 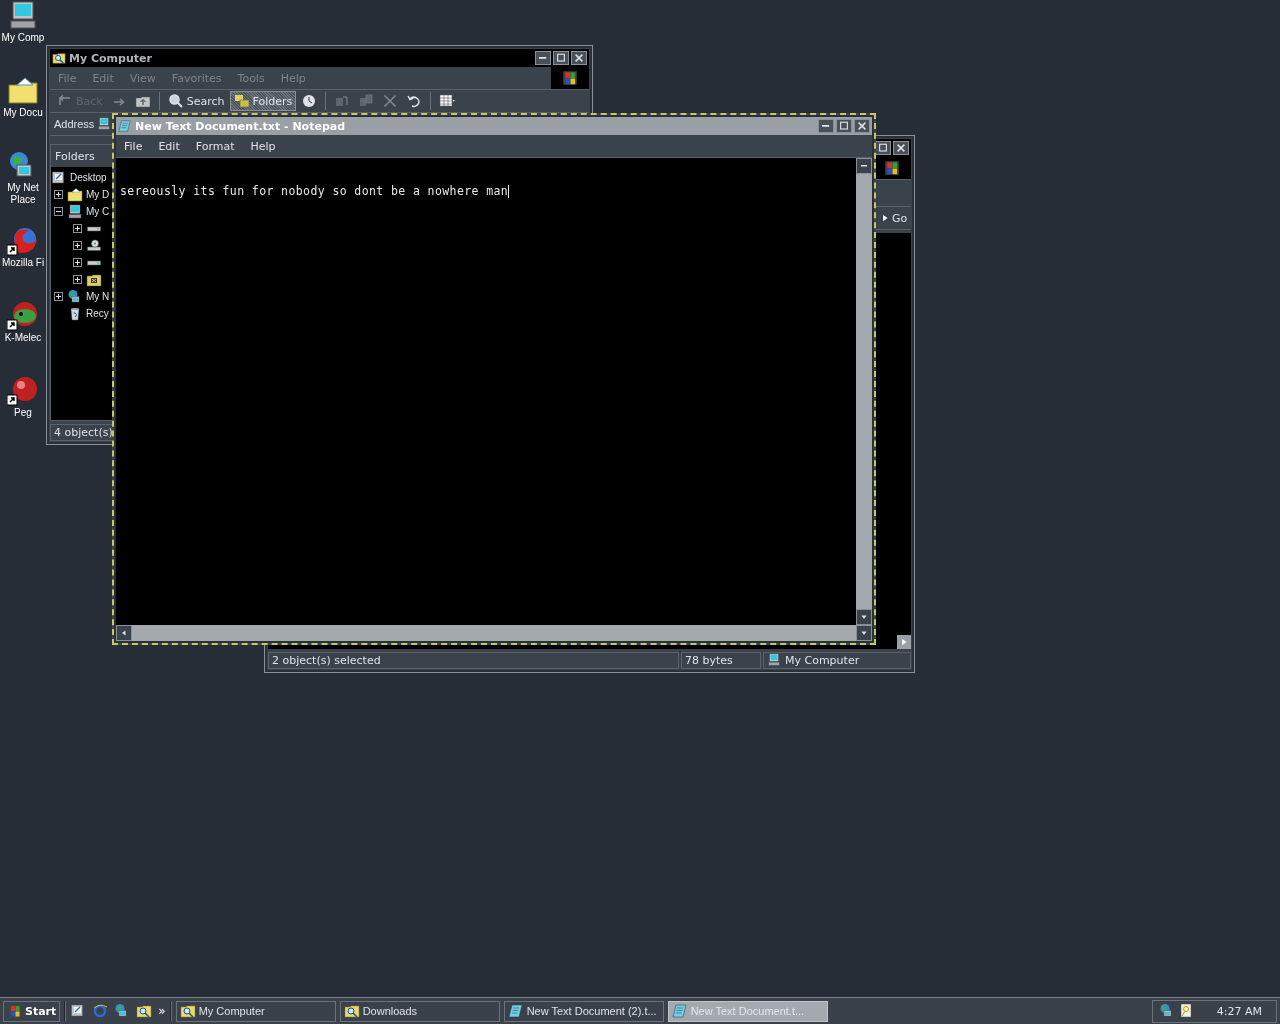 I want to click on text-cursor, so click(x=509, y=191).